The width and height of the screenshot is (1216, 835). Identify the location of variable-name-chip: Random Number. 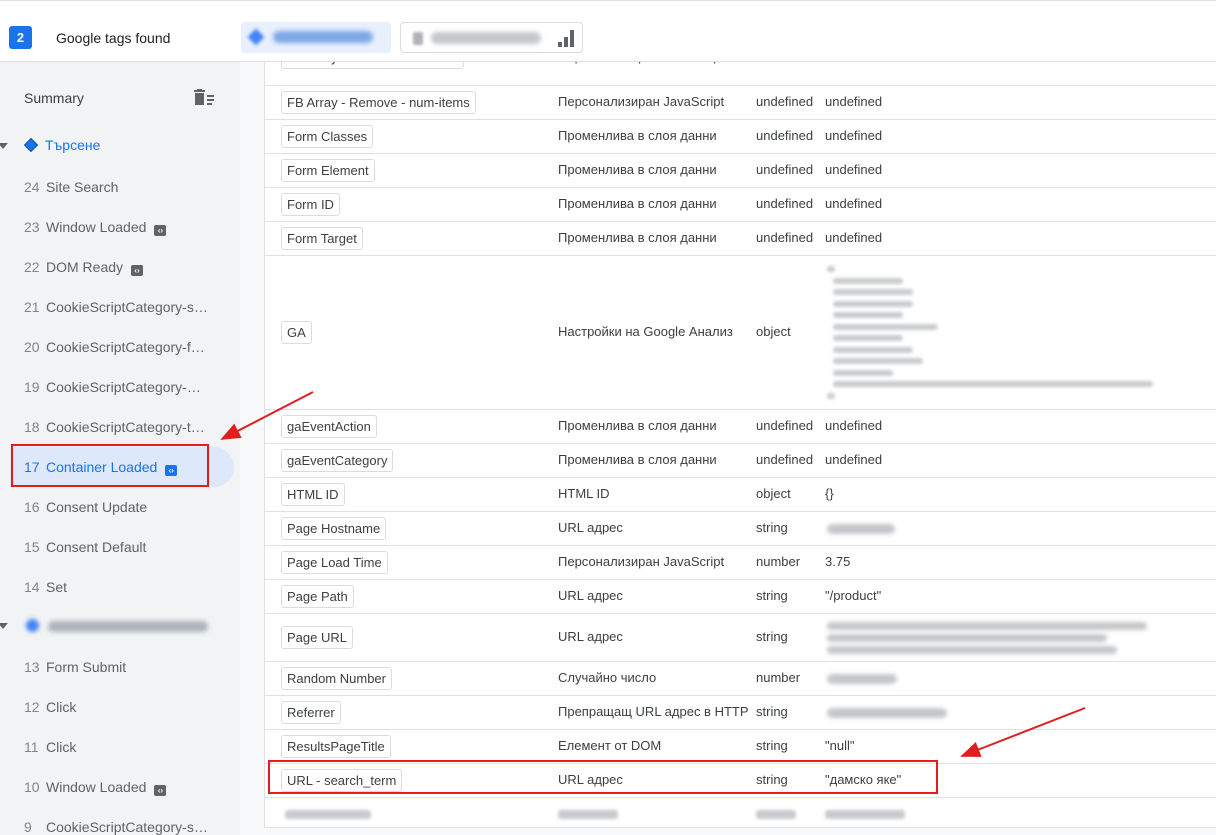
(336, 678).